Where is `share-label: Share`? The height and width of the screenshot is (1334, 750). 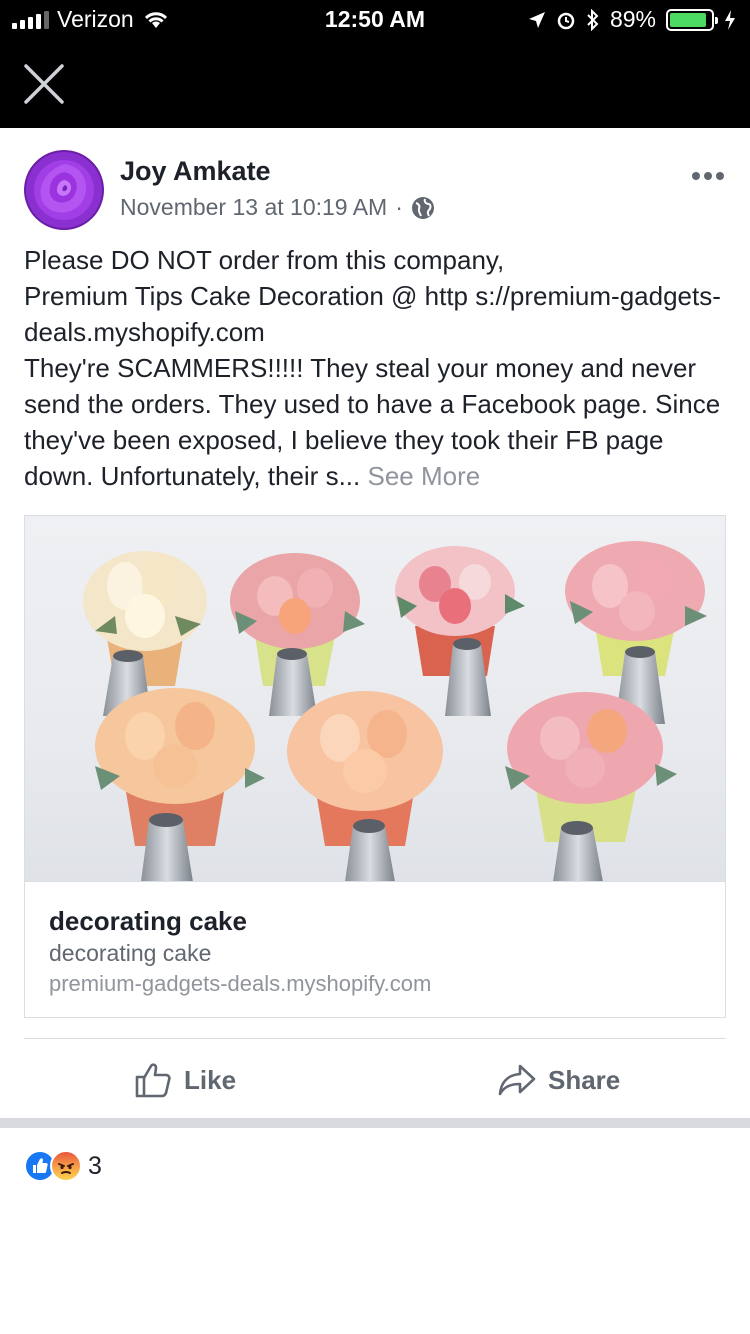
share-label: Share is located at coordinates (584, 1079).